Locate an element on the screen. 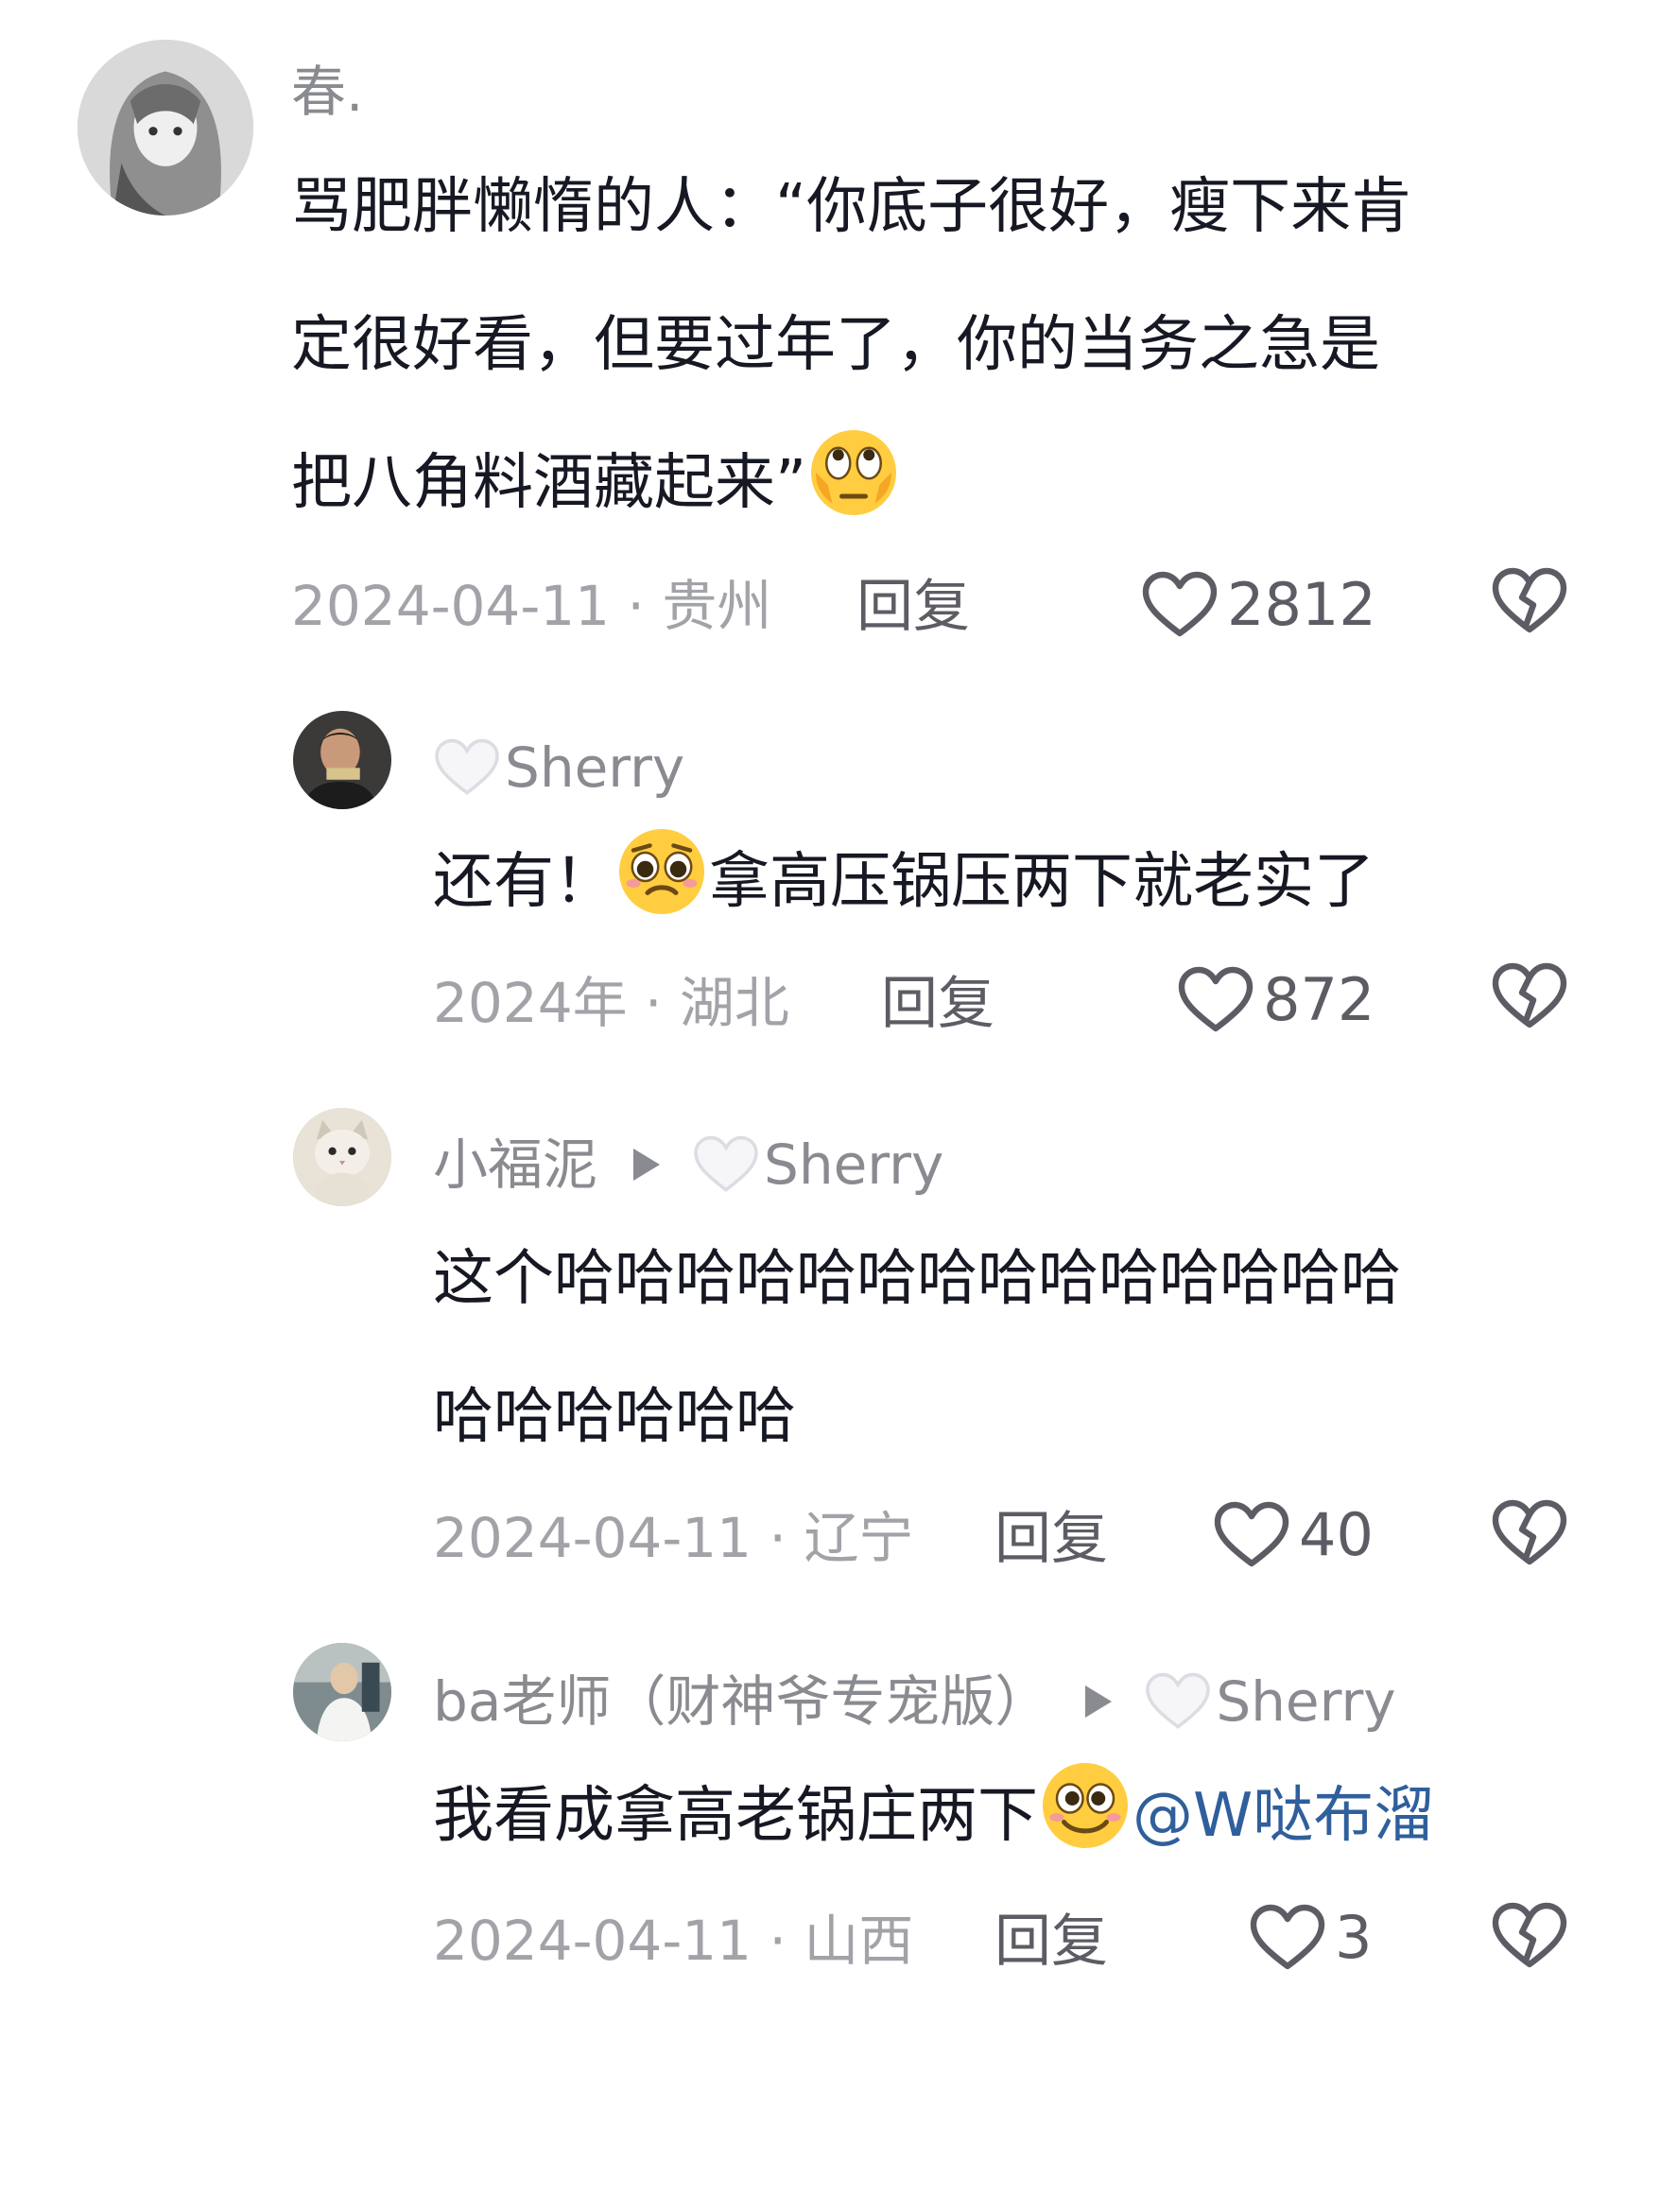 The image size is (1660, 2212). date-location: 2024-04-11 · 辽宁 is located at coordinates (673, 1538).